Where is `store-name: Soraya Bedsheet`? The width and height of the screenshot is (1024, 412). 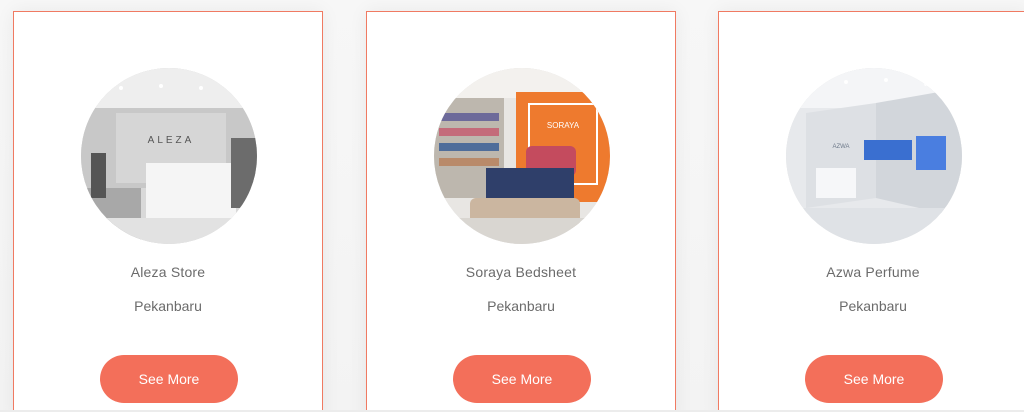
store-name: Soraya Bedsheet is located at coordinates (521, 272).